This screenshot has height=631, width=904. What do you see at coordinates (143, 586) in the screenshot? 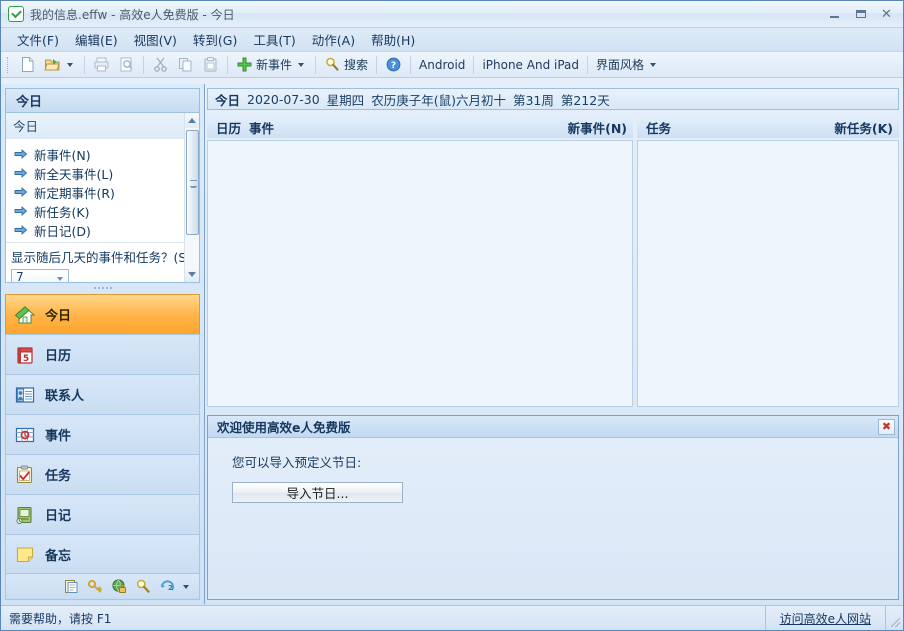
I see `magnifier-icon` at bounding box center [143, 586].